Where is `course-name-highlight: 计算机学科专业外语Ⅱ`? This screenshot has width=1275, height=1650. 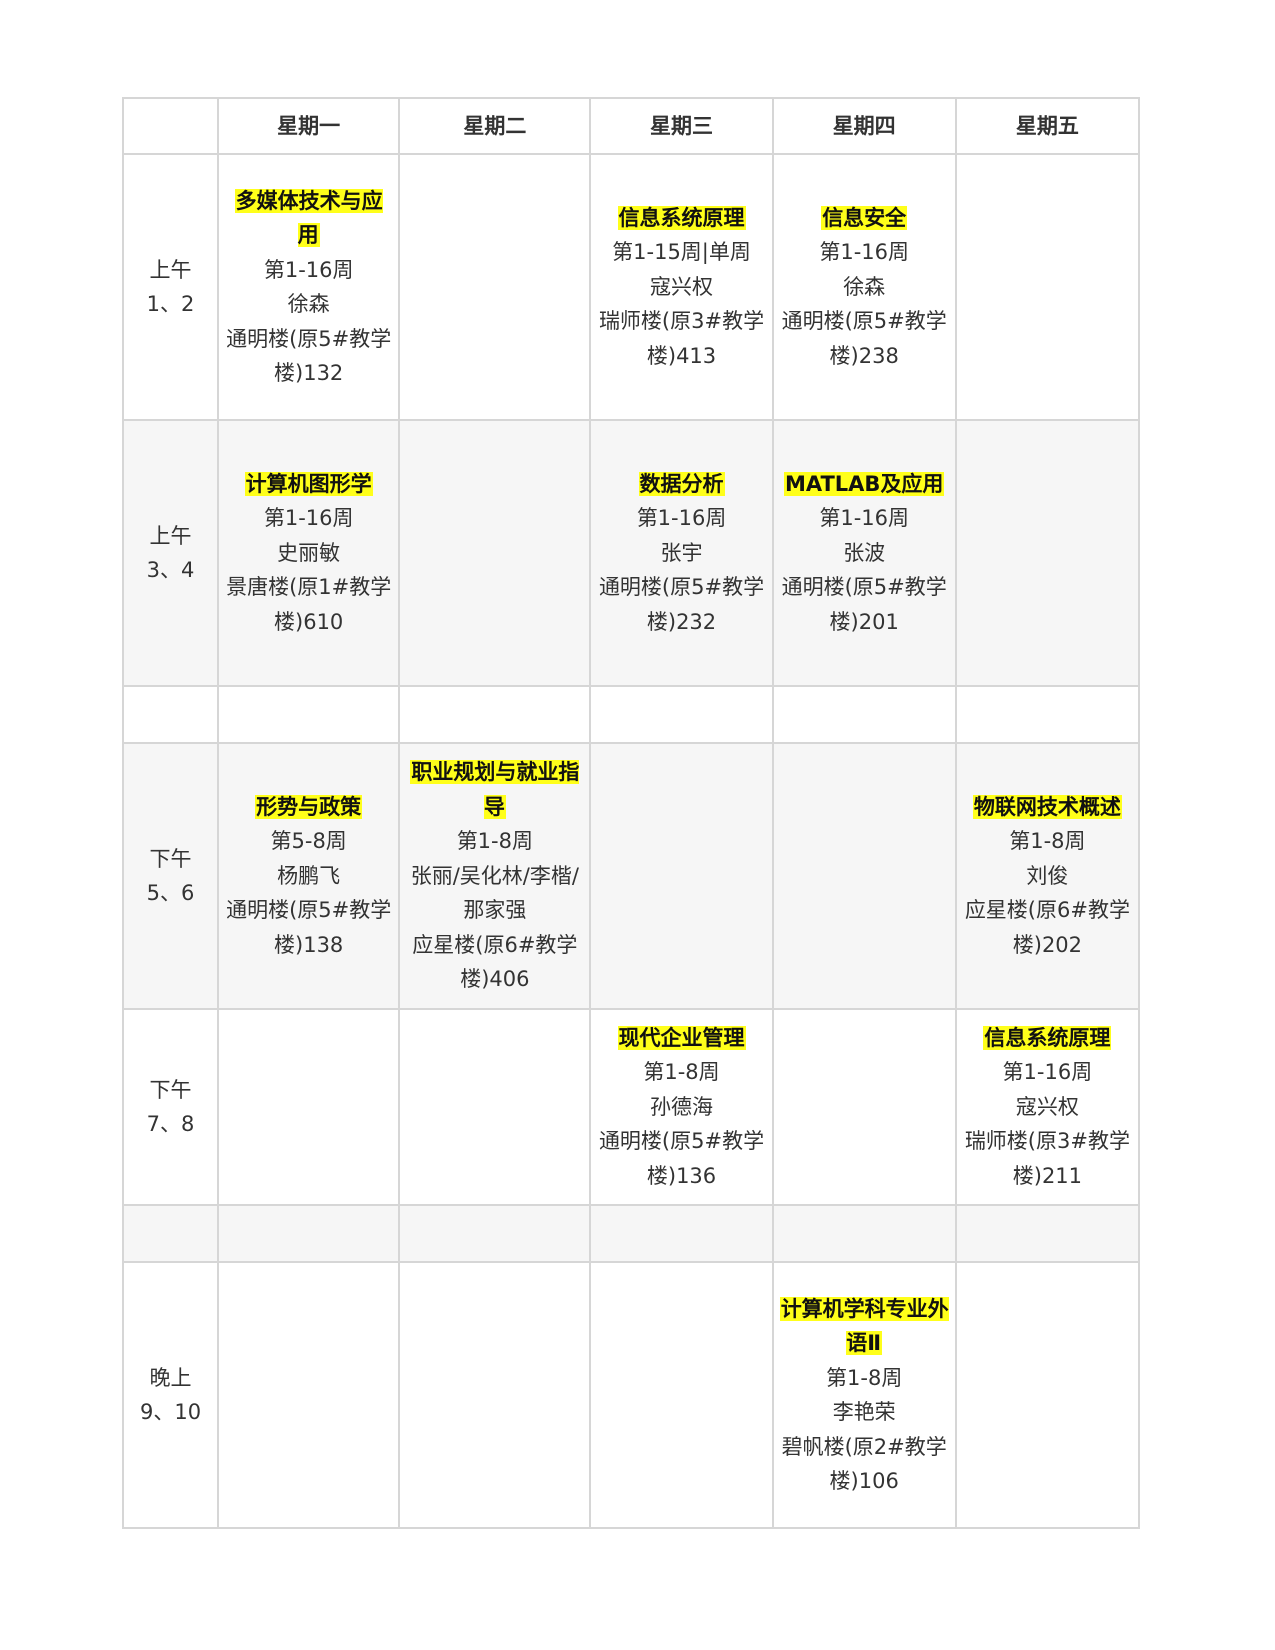 course-name-highlight: 计算机学科专业外语Ⅱ is located at coordinates (864, 1325).